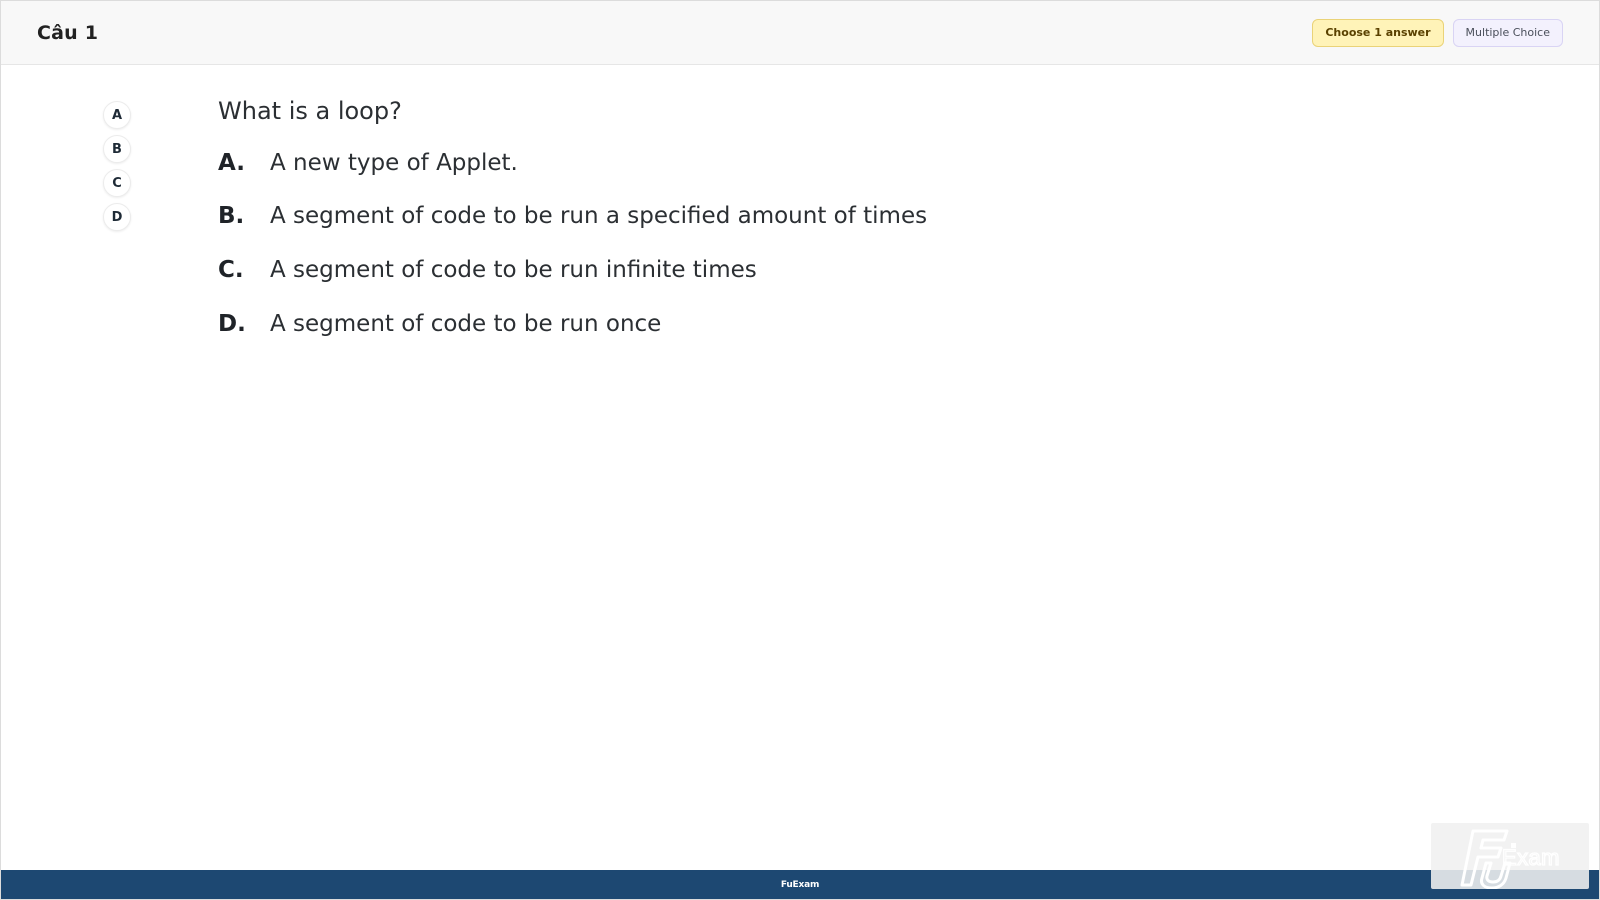 This screenshot has width=1600, height=900. I want to click on fu-exam-logo-icon: Exam, so click(1510, 859).